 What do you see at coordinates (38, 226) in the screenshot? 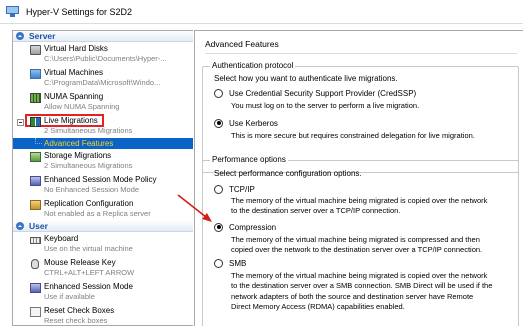
I see `user-section-label: User` at bounding box center [38, 226].